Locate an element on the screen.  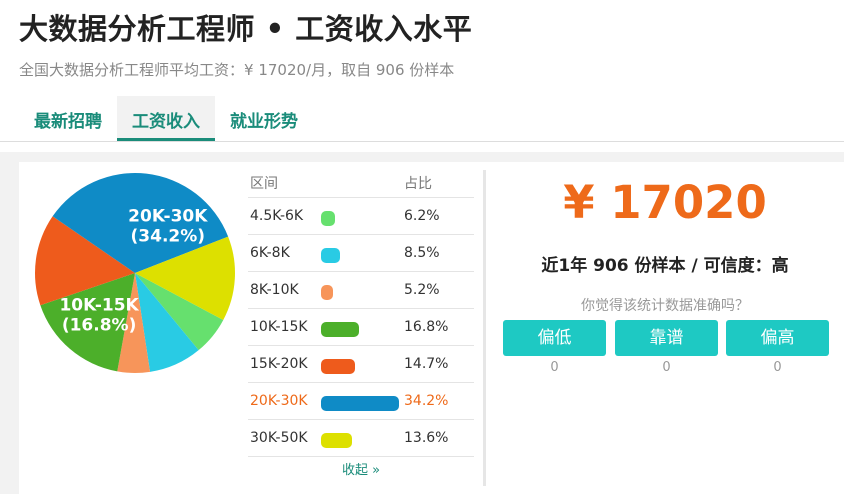
average-salary: ¥ 17020 is located at coordinates (665, 202).